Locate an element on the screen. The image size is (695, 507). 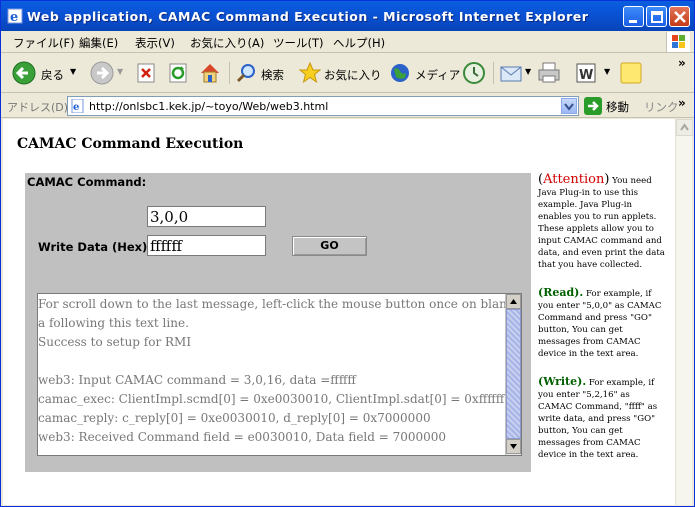
links-label: リンク is located at coordinates (661, 107).